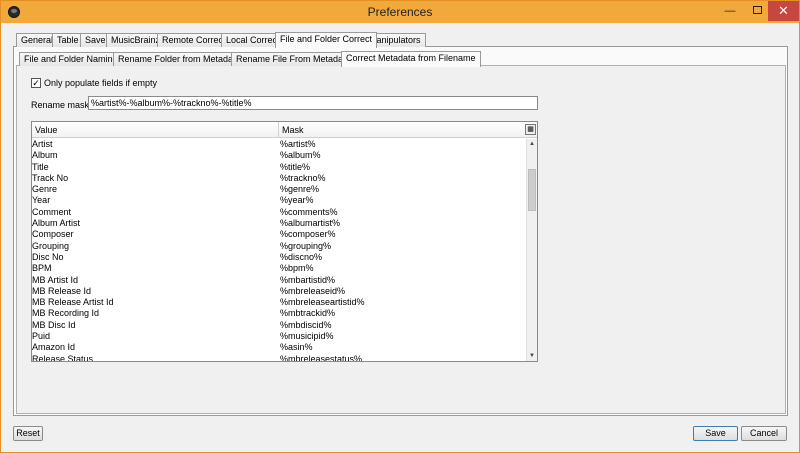 The width and height of the screenshot is (800, 453). What do you see at coordinates (51, 245) in the screenshot?
I see `cell-value: Grouping` at bounding box center [51, 245].